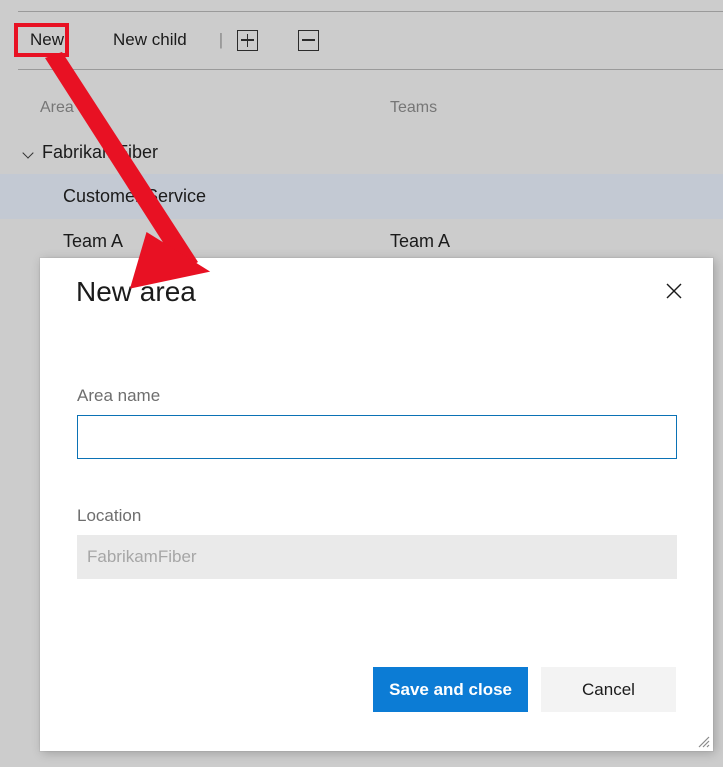  I want to click on row-area-cell: Team A, so click(93, 241).